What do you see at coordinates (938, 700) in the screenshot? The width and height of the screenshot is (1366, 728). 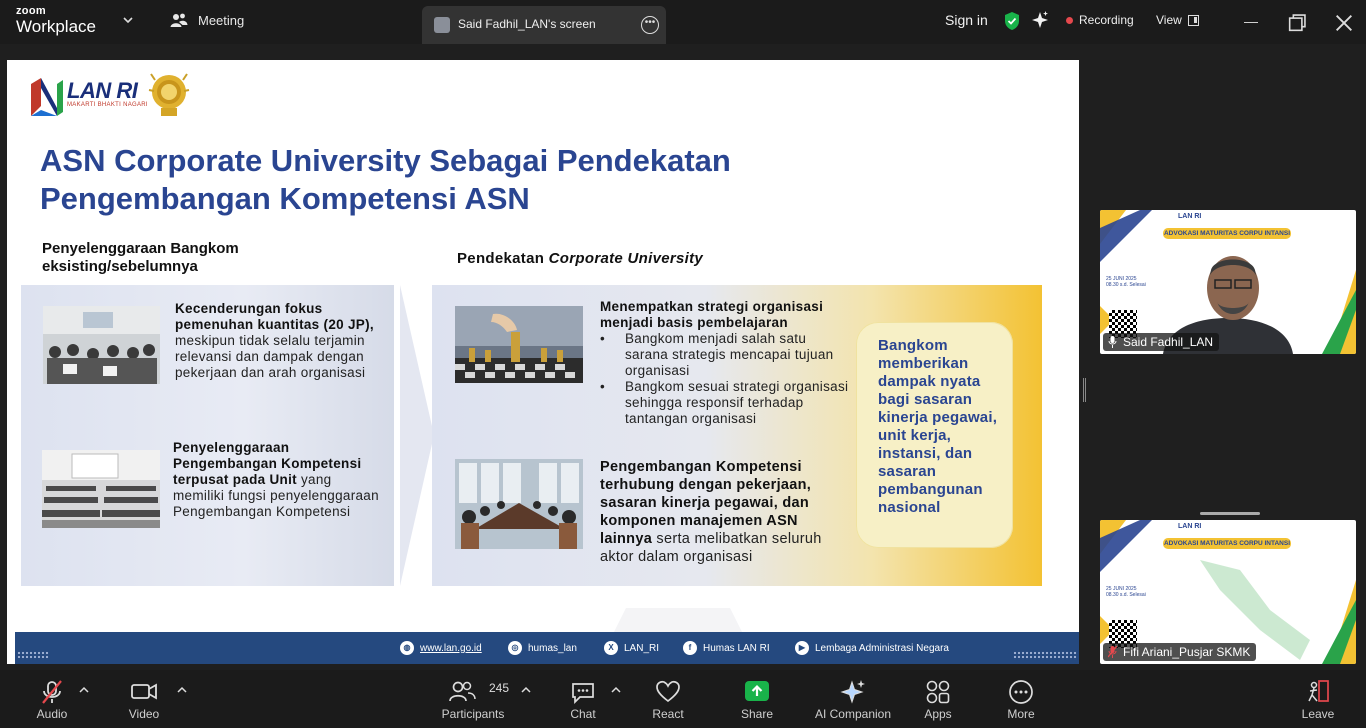 I see `apps-button: Apps` at bounding box center [938, 700].